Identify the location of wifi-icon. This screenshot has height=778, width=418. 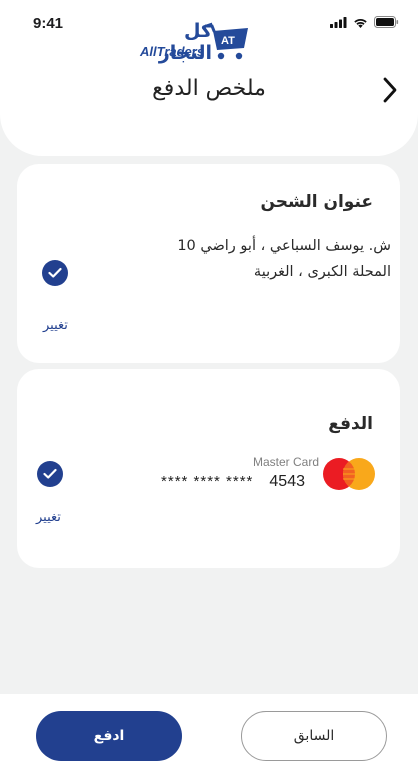
(360, 23).